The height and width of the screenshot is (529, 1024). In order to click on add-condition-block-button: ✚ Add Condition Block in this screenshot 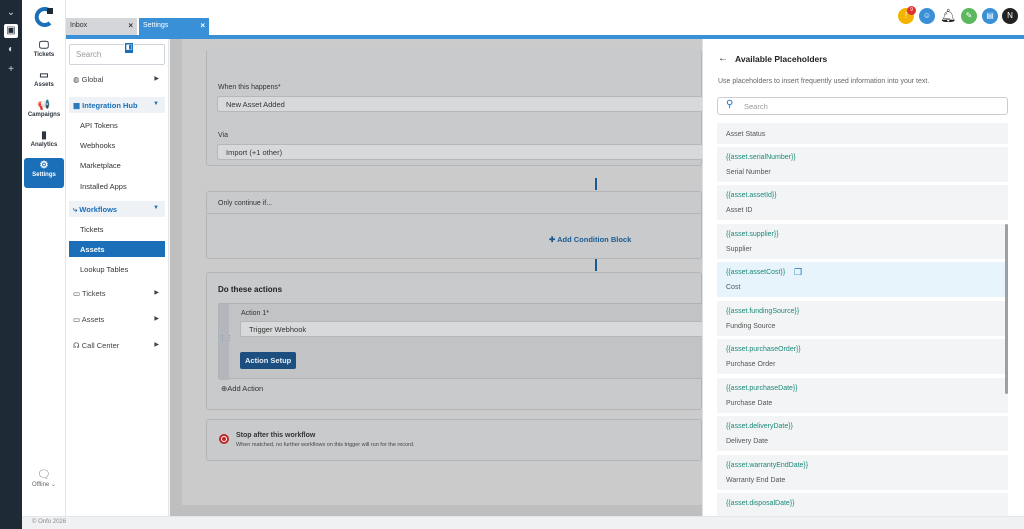, I will do `click(590, 239)`.